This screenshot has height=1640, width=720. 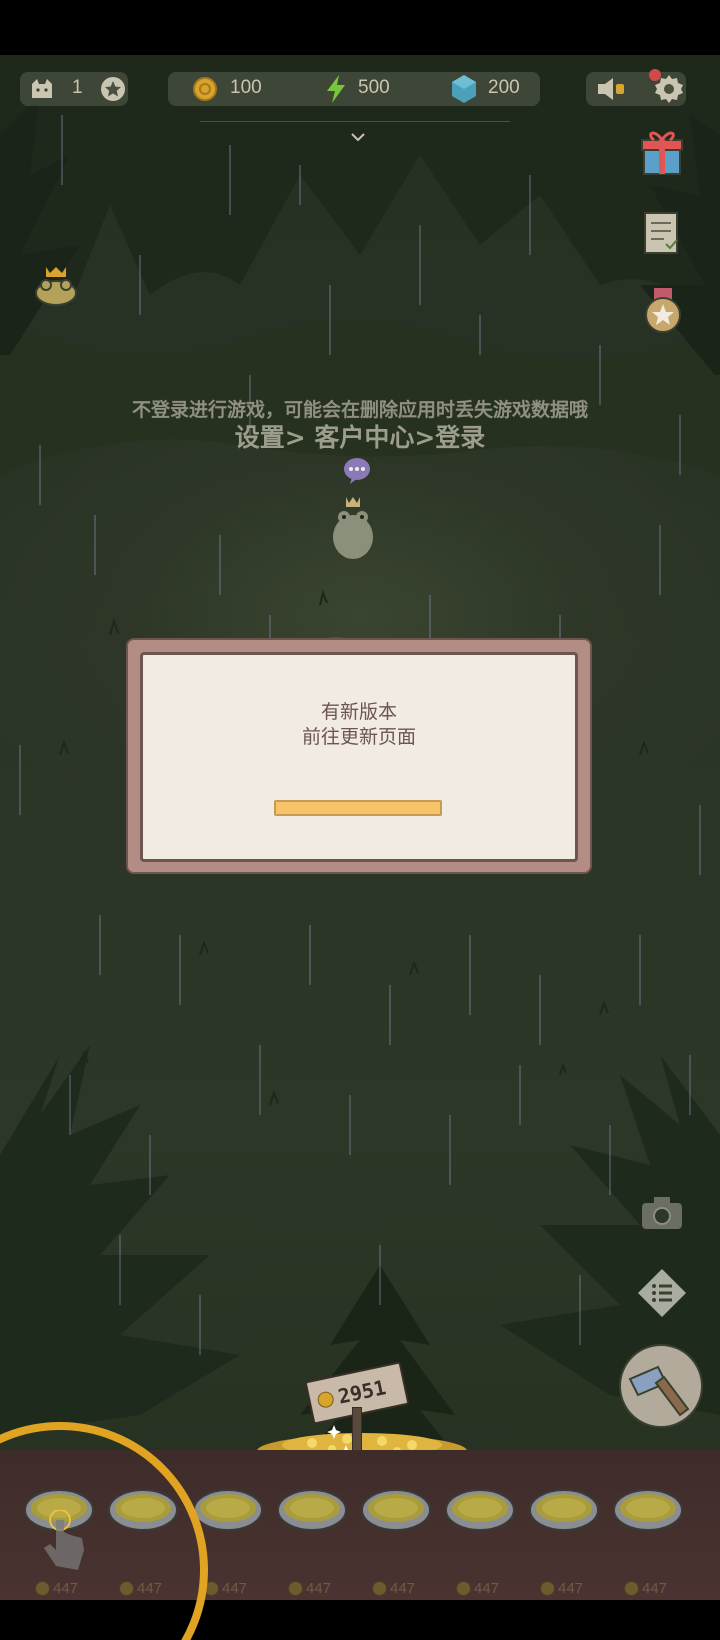 What do you see at coordinates (362, 1392) in the screenshot?
I see `sign-coin-value: 2951` at bounding box center [362, 1392].